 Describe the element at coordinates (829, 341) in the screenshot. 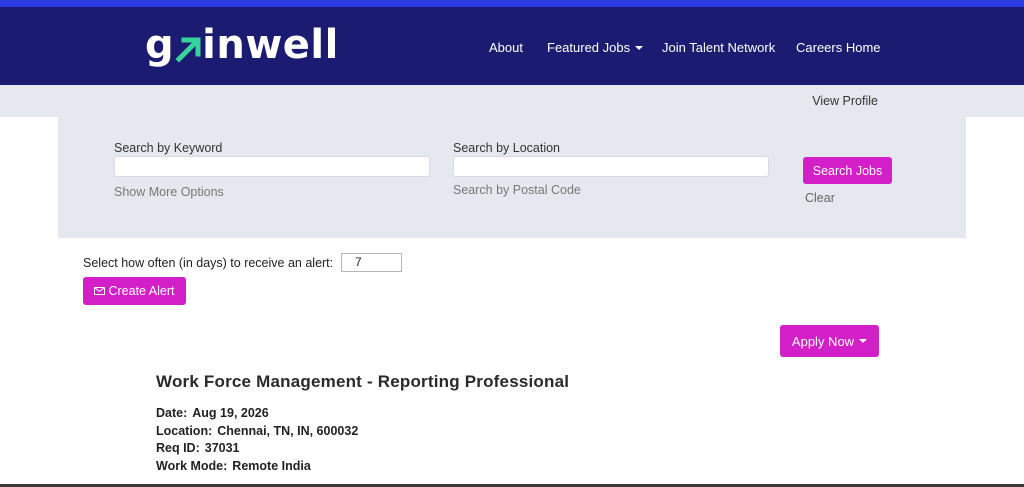

I see `apply-now-button: Apply Now` at that location.